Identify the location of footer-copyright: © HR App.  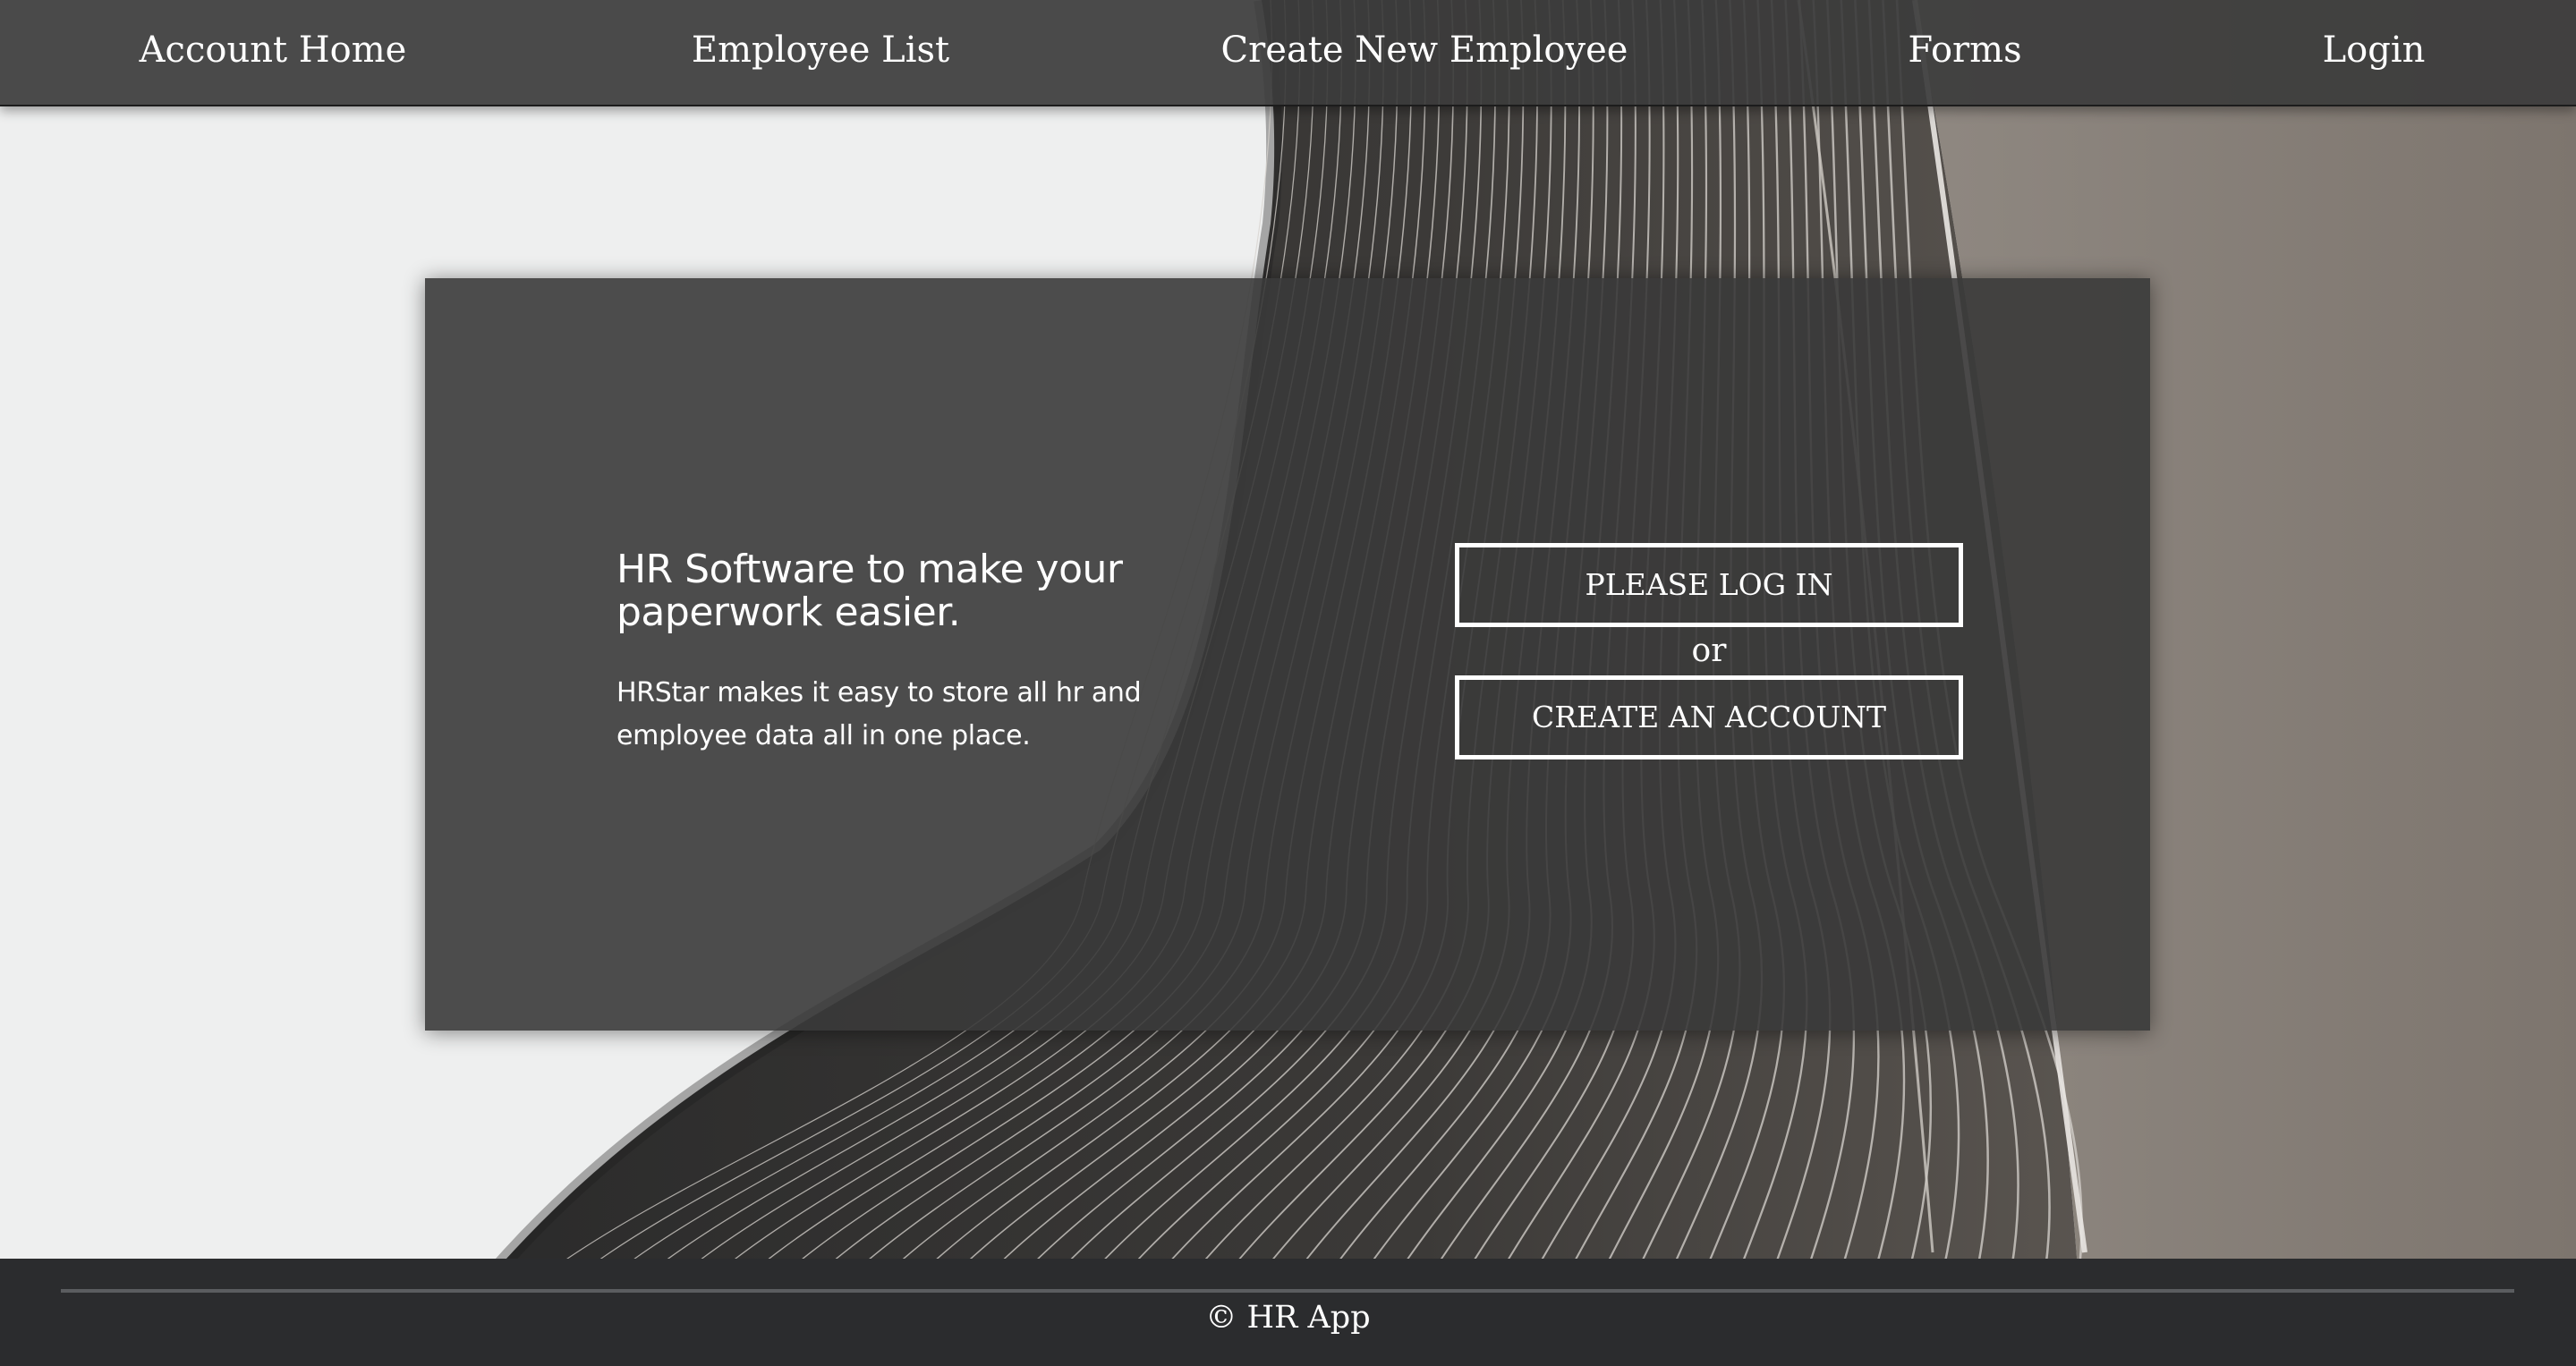
(1288, 1318).